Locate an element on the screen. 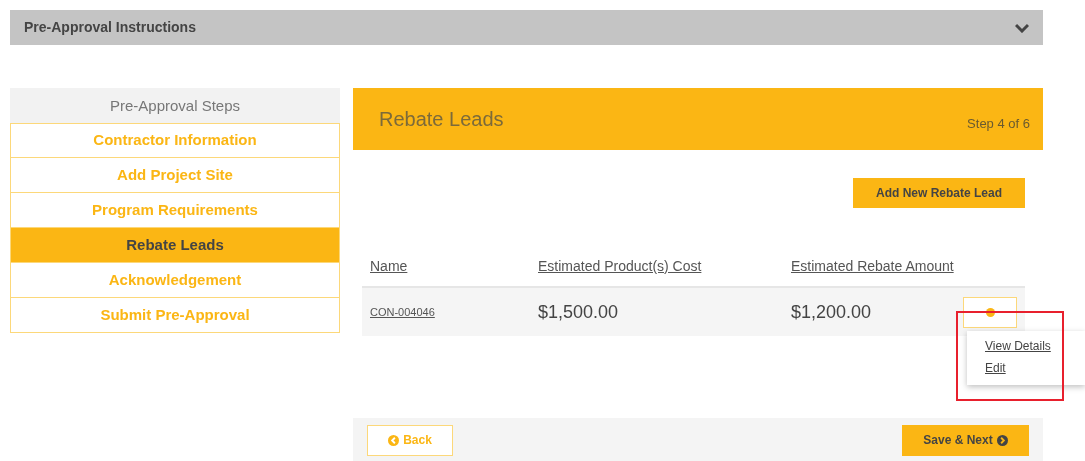 The width and height of the screenshot is (1085, 461). dot-icon is located at coordinates (990, 312).